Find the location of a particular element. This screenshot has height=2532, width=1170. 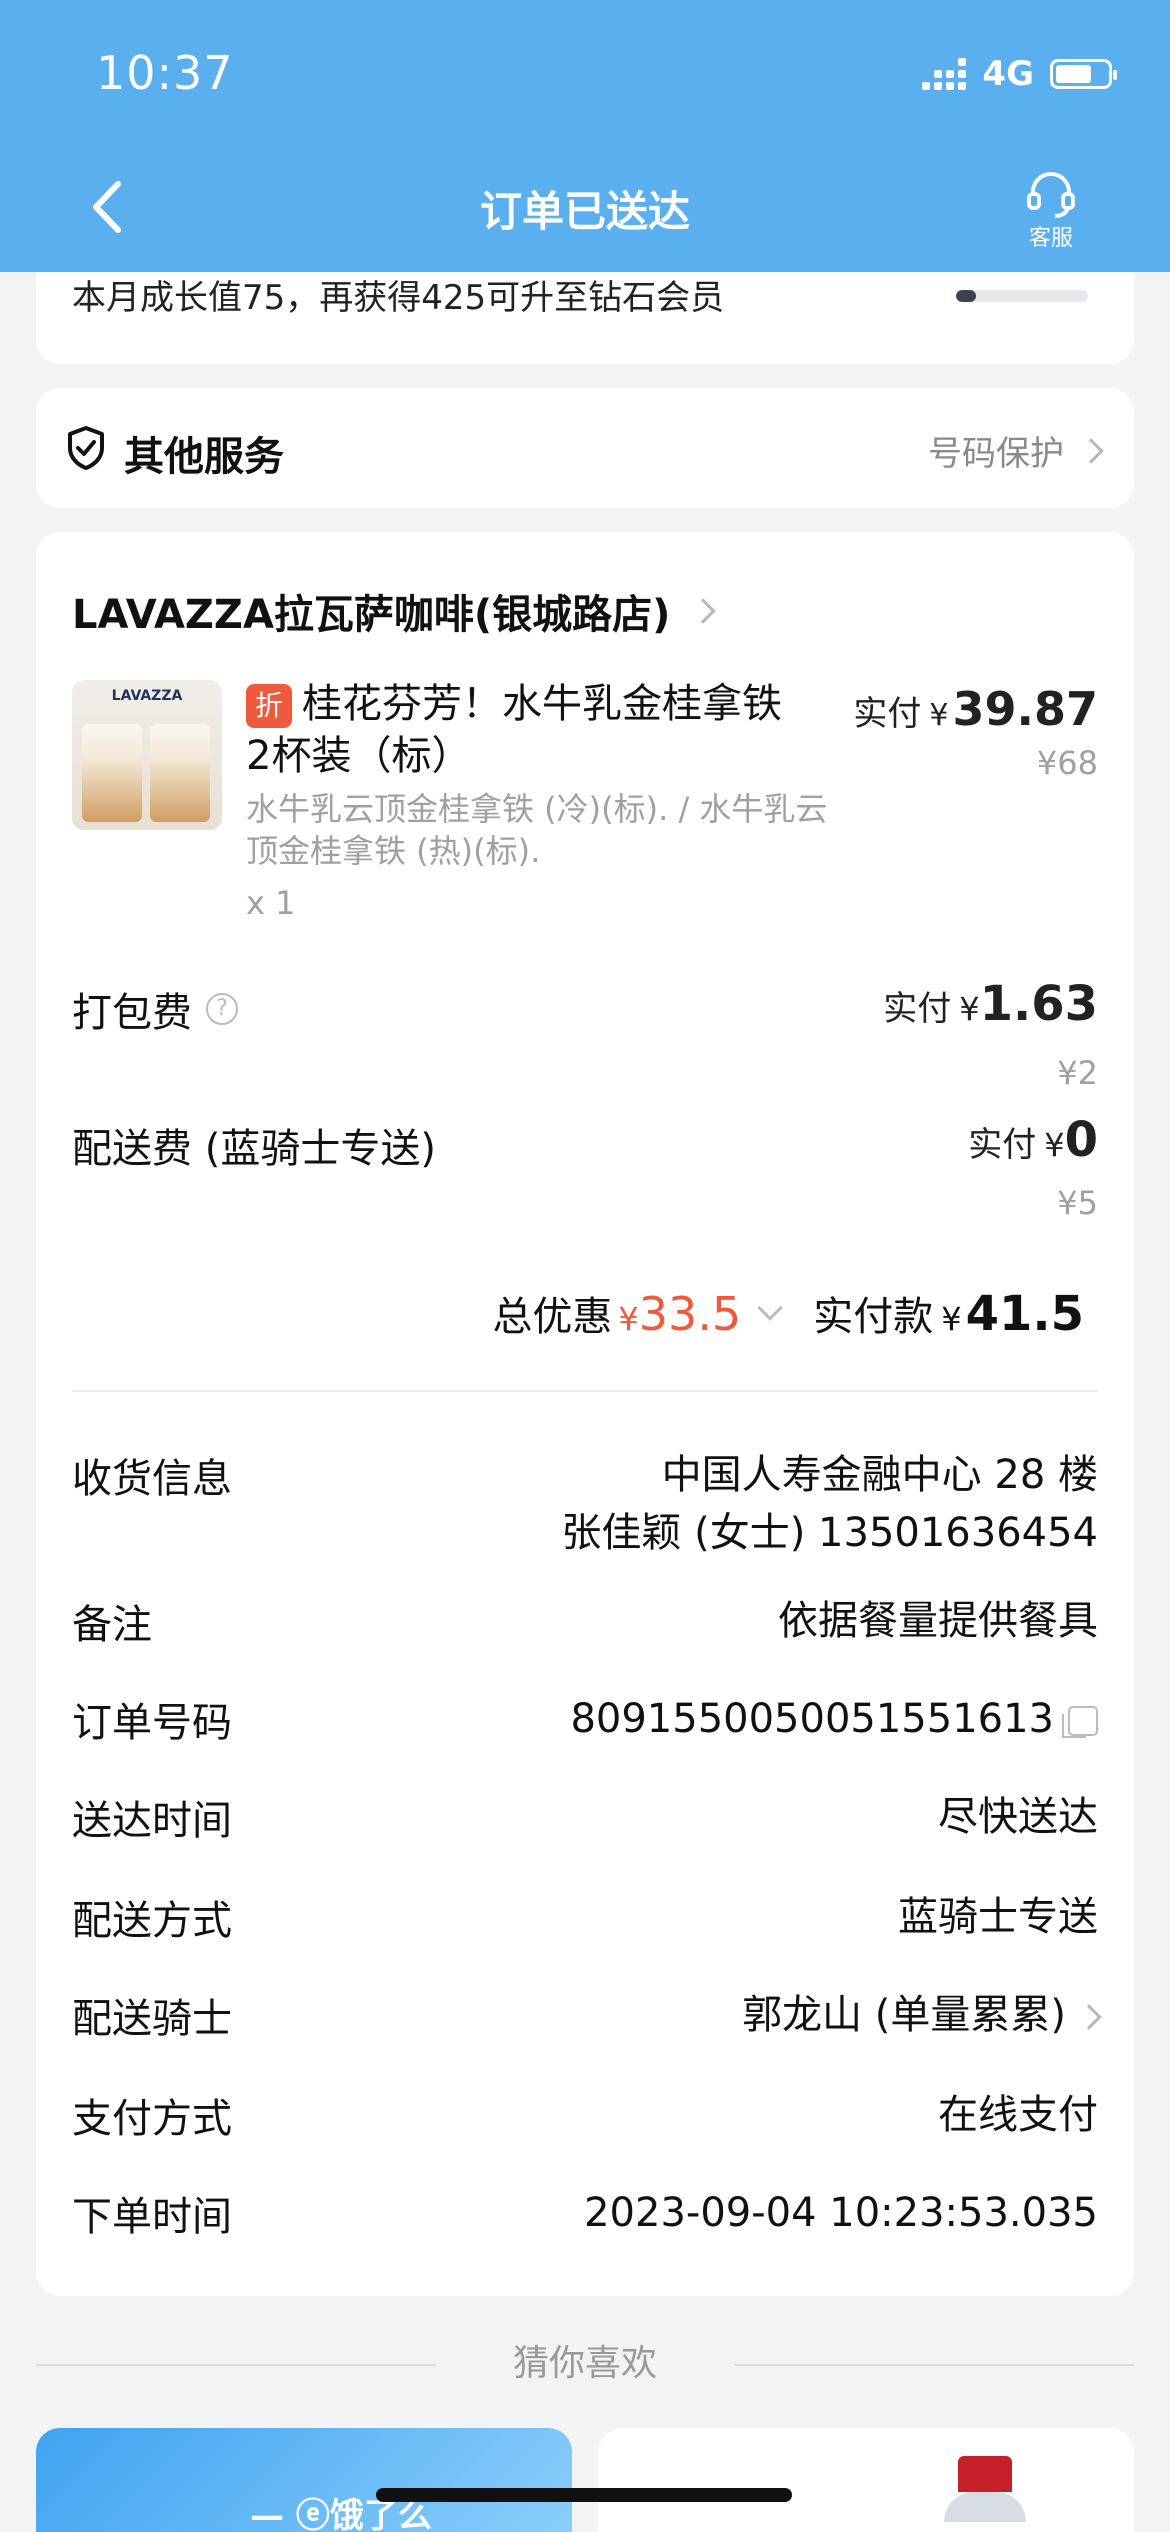

product-quantity: x 1 is located at coordinates (271, 903).